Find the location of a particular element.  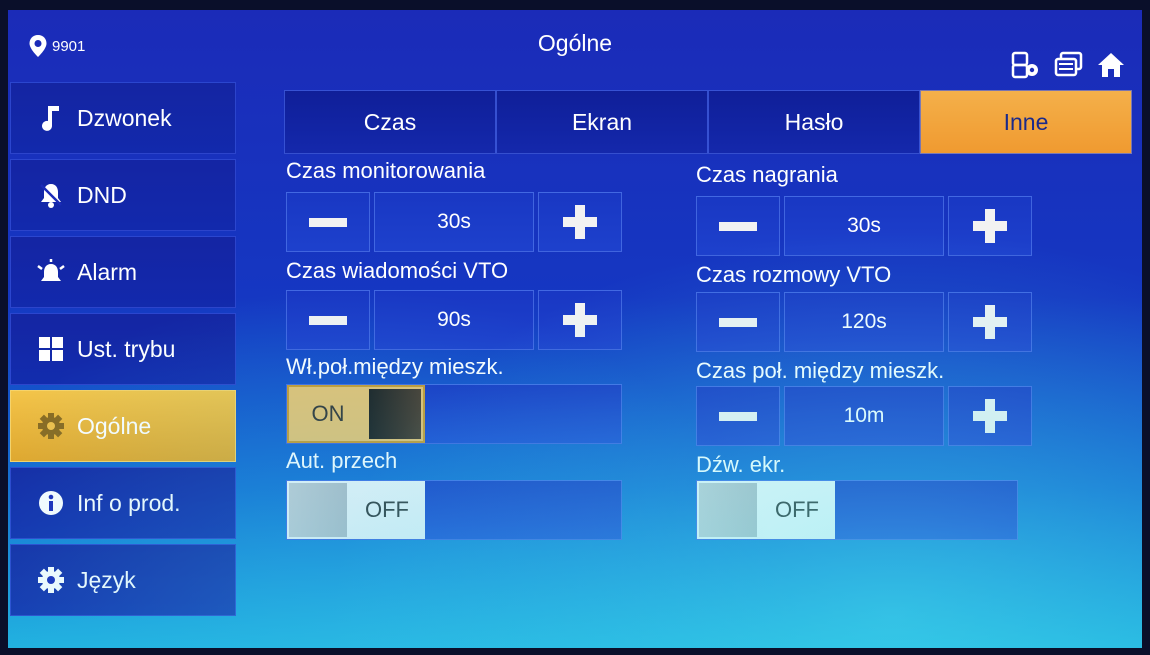

recording-time-increase-button is located at coordinates (990, 226).